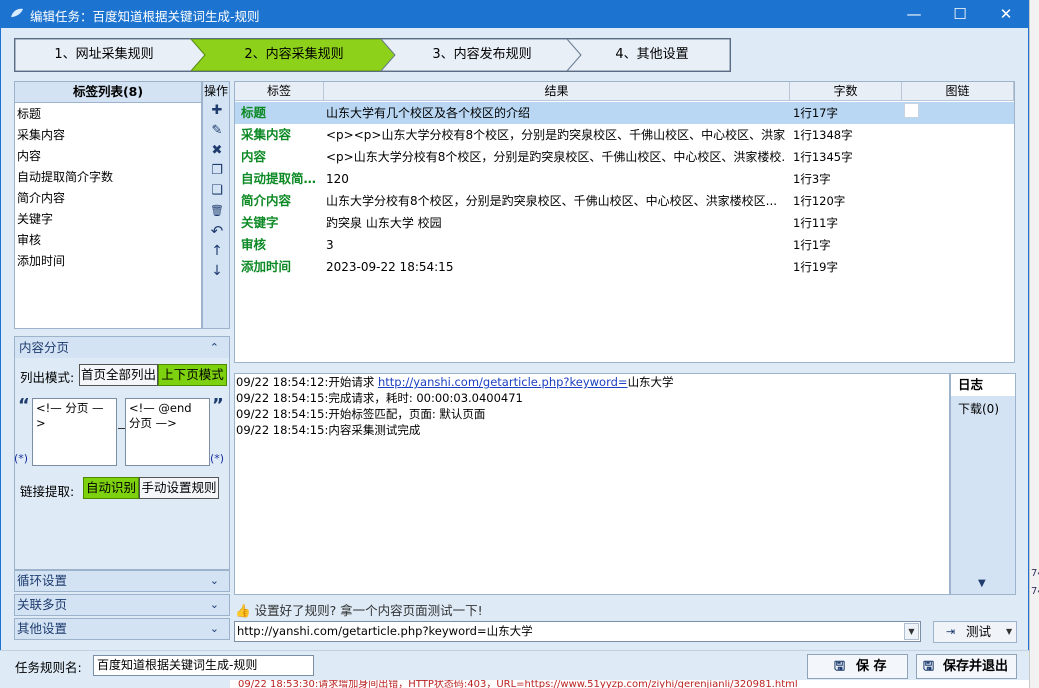  What do you see at coordinates (217, 111) in the screenshot?
I see `add-icon: ✚` at bounding box center [217, 111].